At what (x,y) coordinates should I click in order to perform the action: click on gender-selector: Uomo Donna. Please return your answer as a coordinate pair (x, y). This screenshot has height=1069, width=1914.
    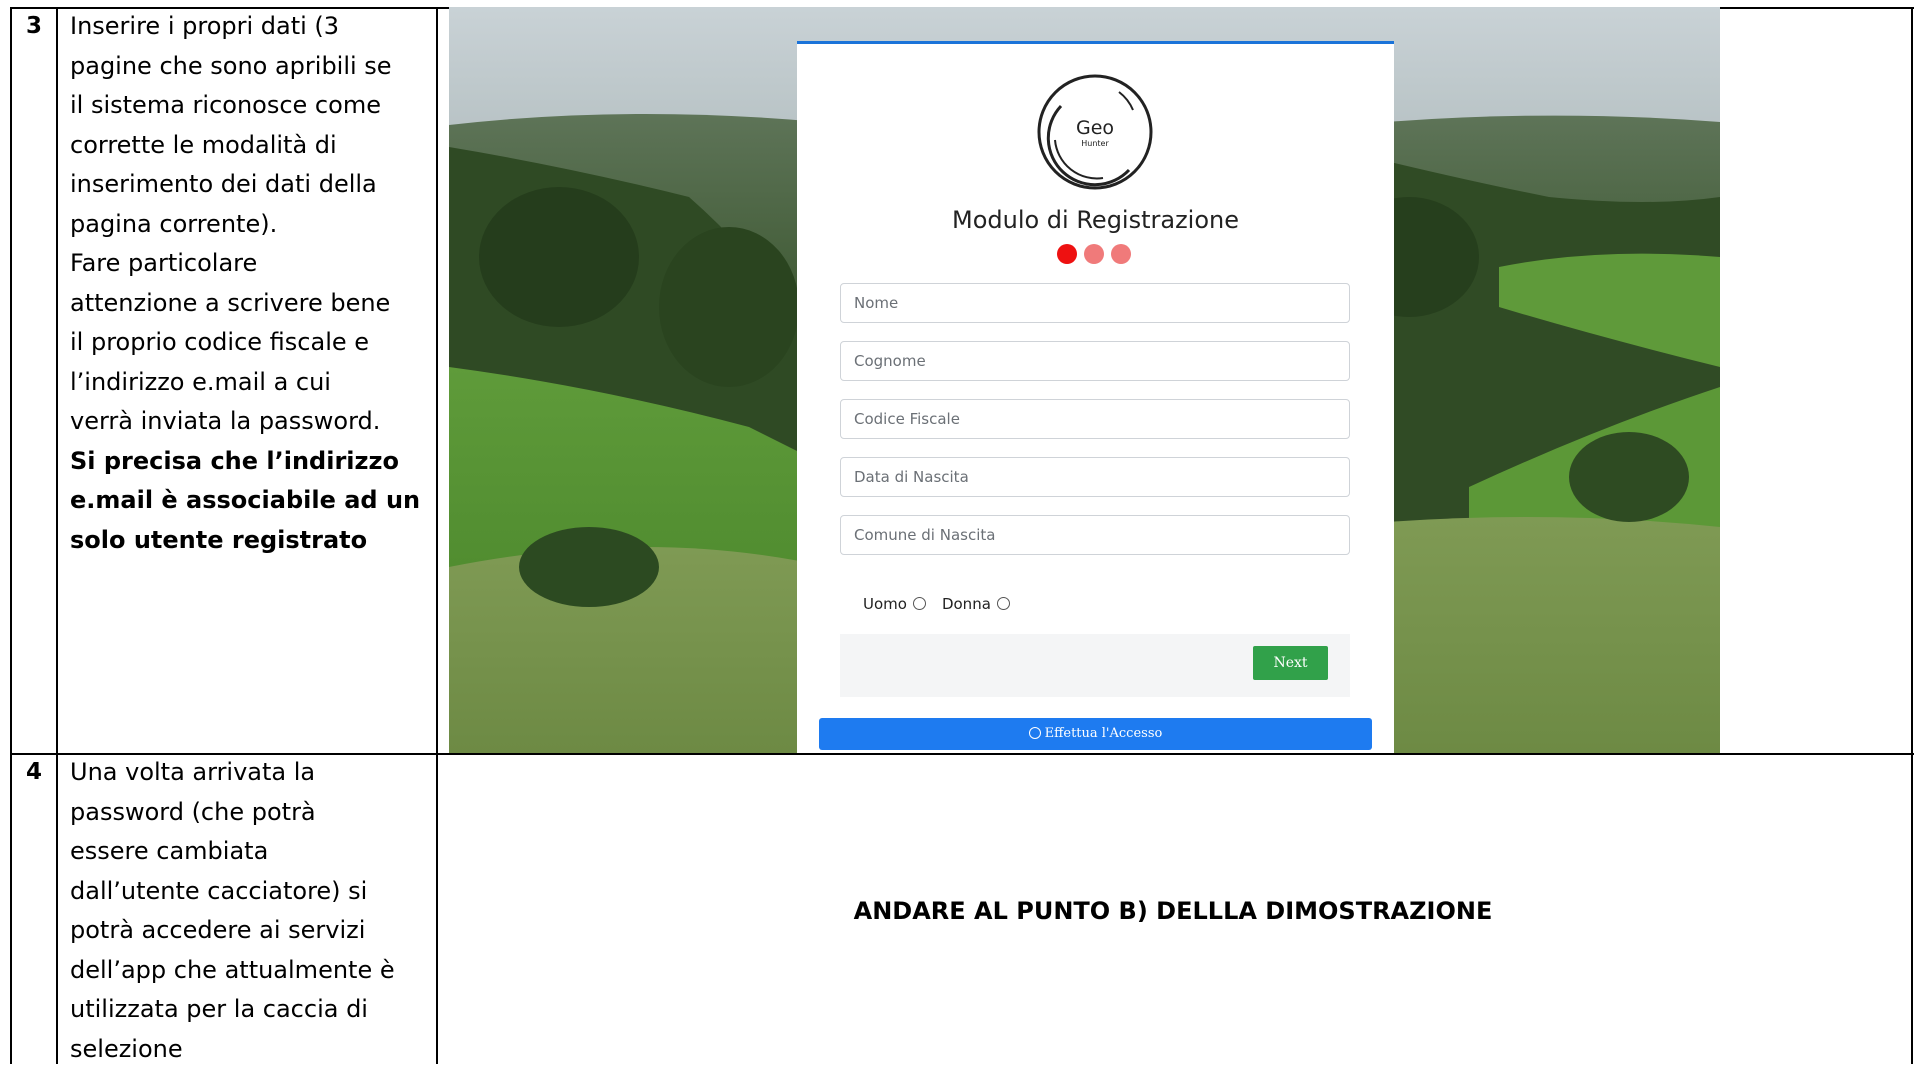
    Looking at the image, I should click on (944, 604).